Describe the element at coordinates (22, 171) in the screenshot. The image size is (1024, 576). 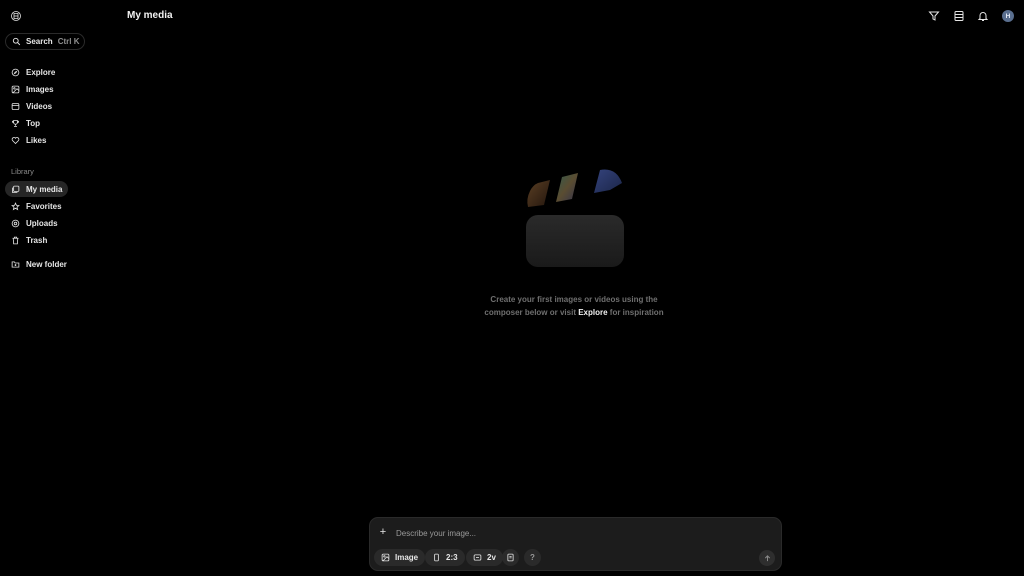
I see `library-section-label: Library` at that location.